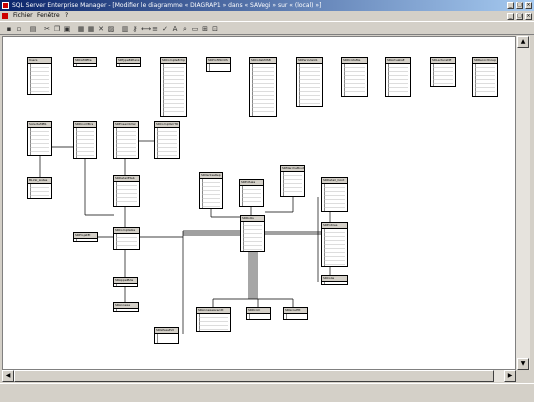 This screenshot has width=534, height=402. What do you see at coordinates (334, 244) in the screenshot?
I see `table-srentries: SREntries` at bounding box center [334, 244].